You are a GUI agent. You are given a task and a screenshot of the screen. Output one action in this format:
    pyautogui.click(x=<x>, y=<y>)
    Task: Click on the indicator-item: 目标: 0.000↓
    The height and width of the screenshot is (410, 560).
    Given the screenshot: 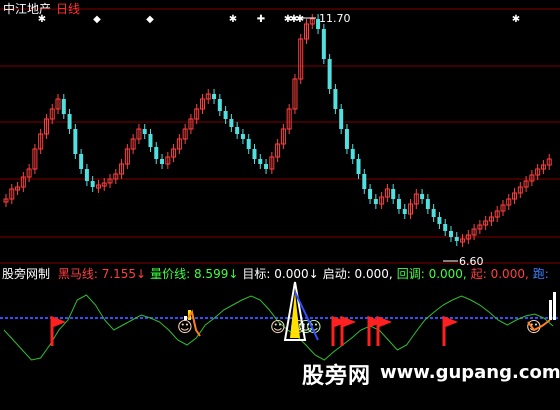 What is the action you would take?
    pyautogui.click(x=280, y=274)
    